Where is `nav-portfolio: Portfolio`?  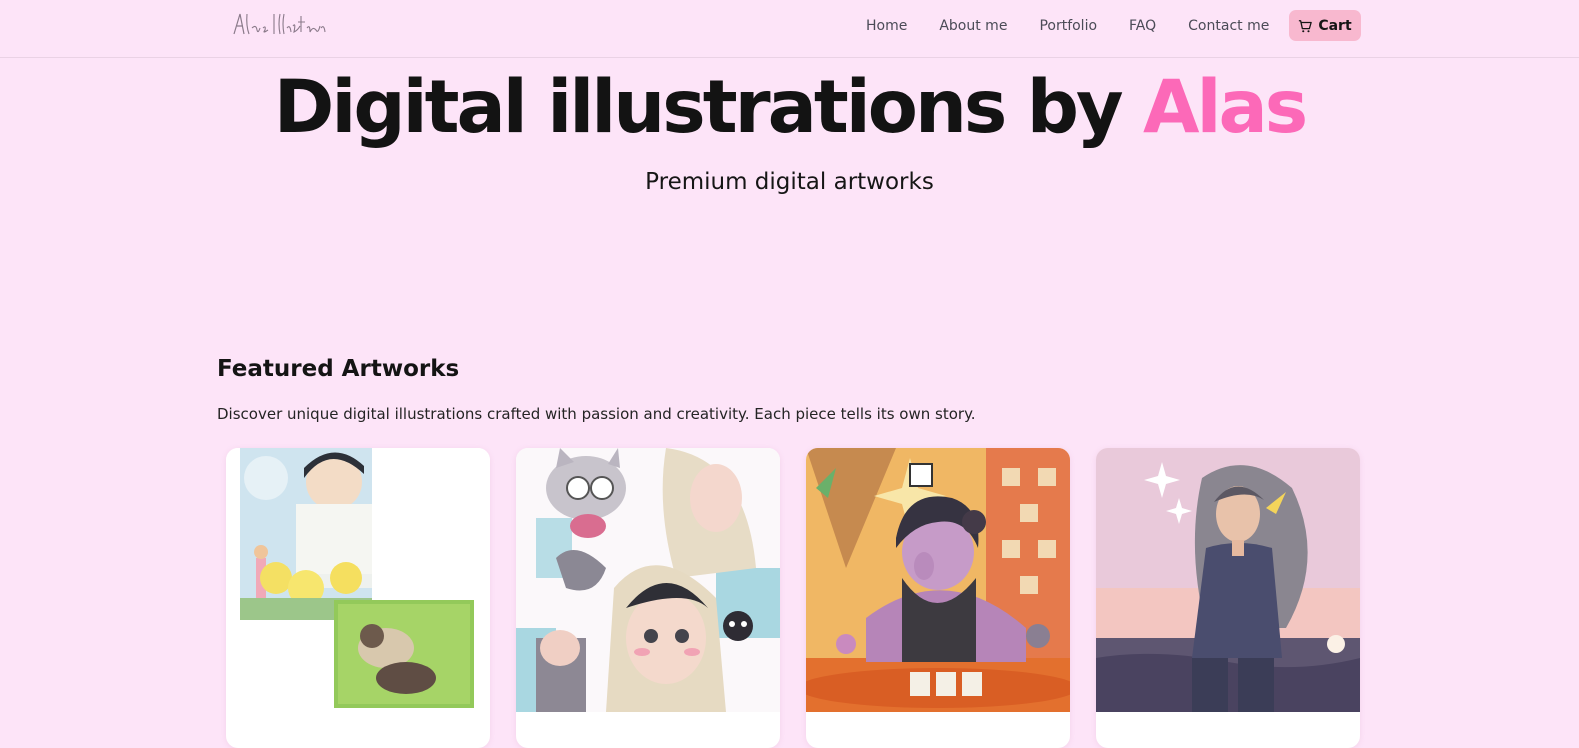 nav-portfolio: Portfolio is located at coordinates (1068, 26).